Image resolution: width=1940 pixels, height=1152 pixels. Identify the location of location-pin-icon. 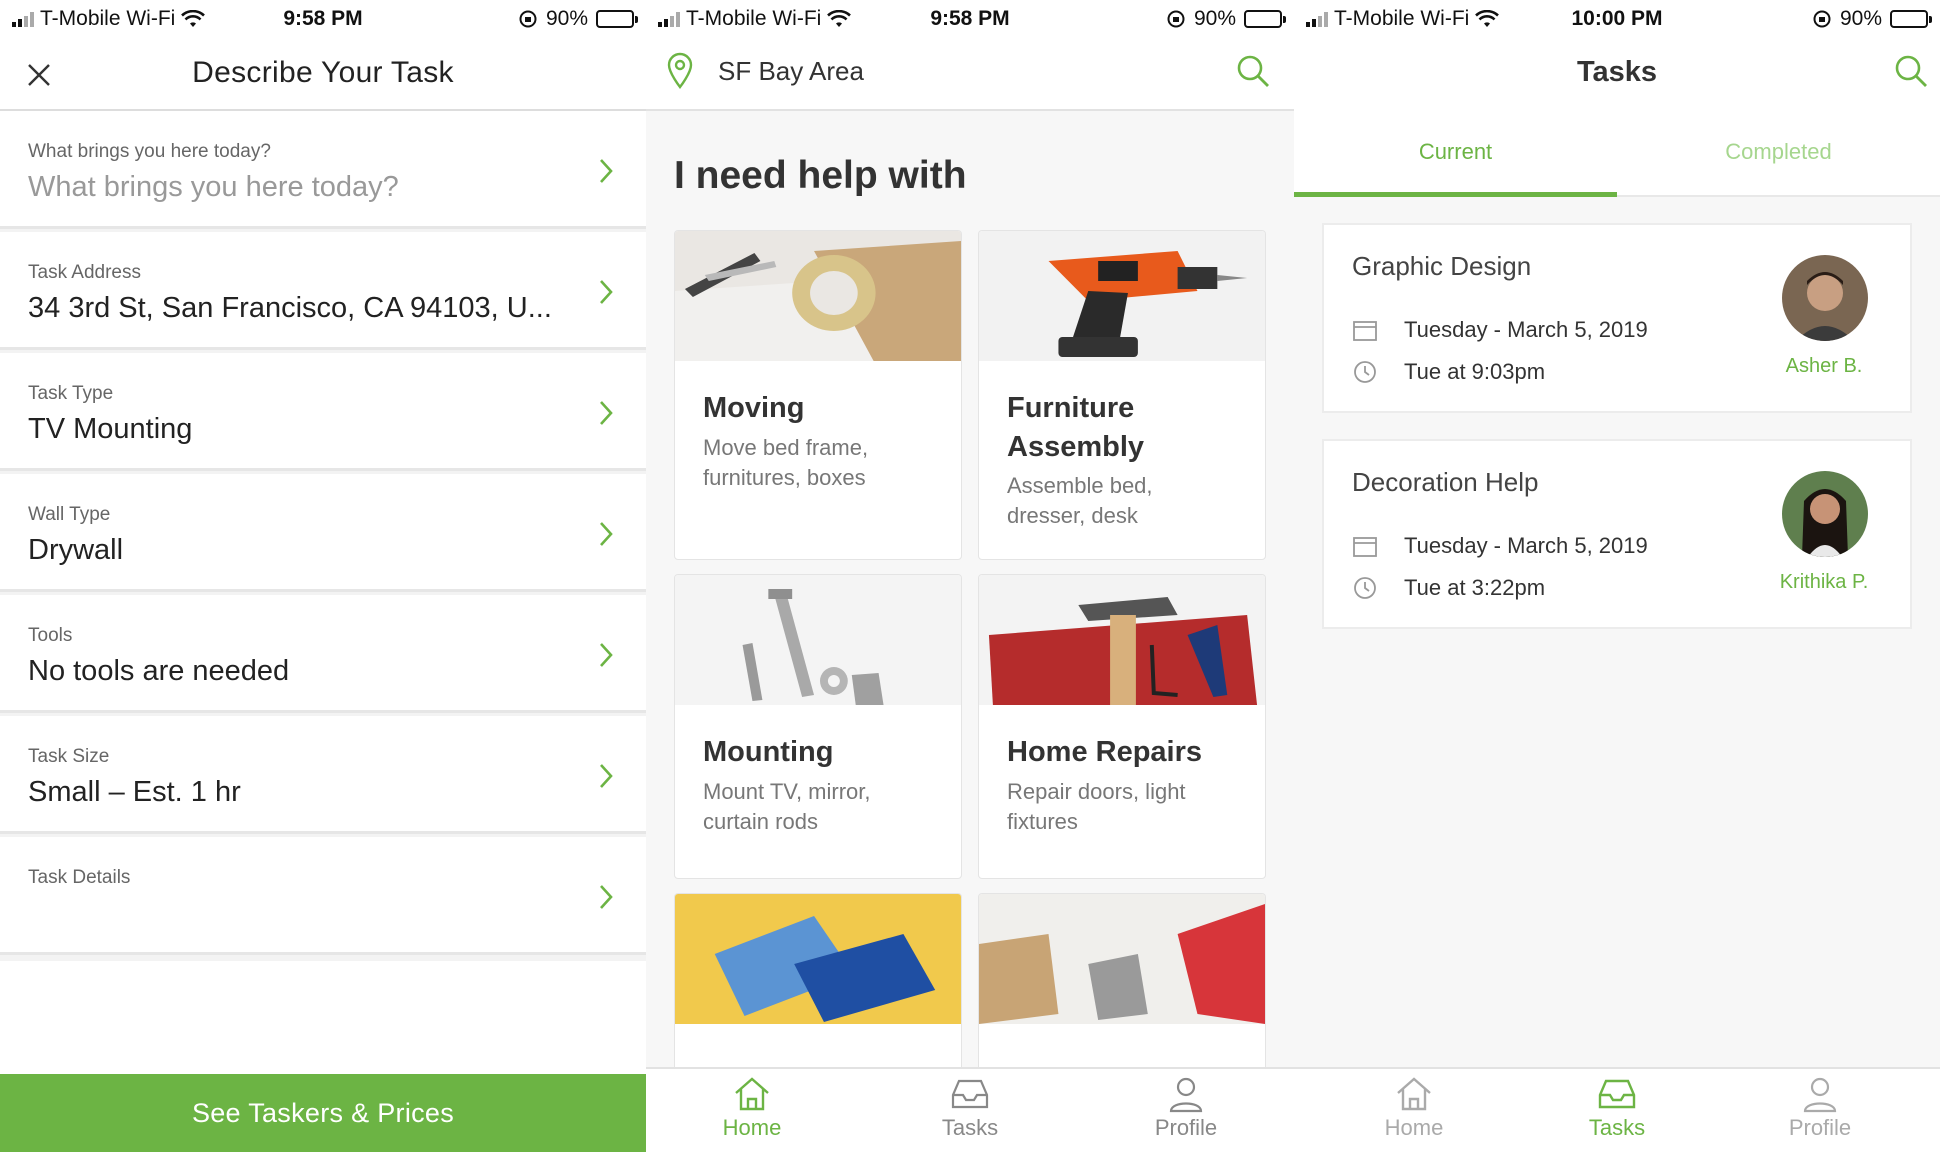
(680, 70).